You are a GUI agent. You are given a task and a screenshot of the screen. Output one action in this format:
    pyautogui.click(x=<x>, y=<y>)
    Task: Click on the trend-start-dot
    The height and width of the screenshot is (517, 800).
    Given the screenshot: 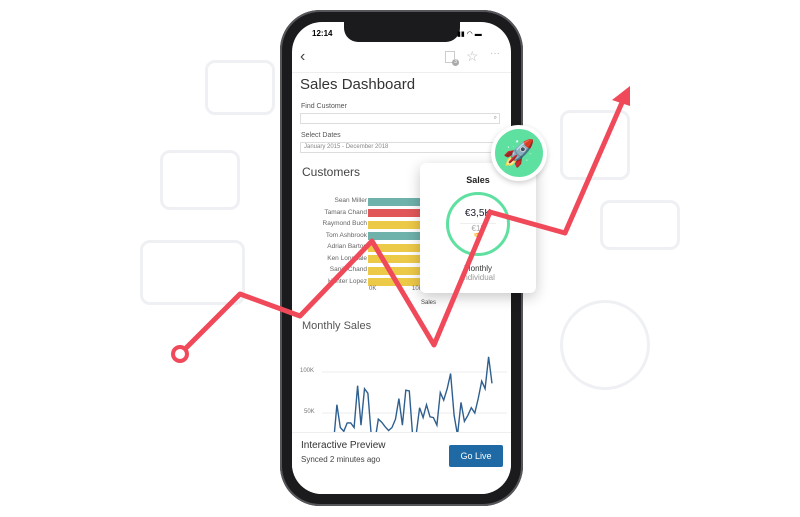 What is the action you would take?
    pyautogui.click(x=180, y=354)
    